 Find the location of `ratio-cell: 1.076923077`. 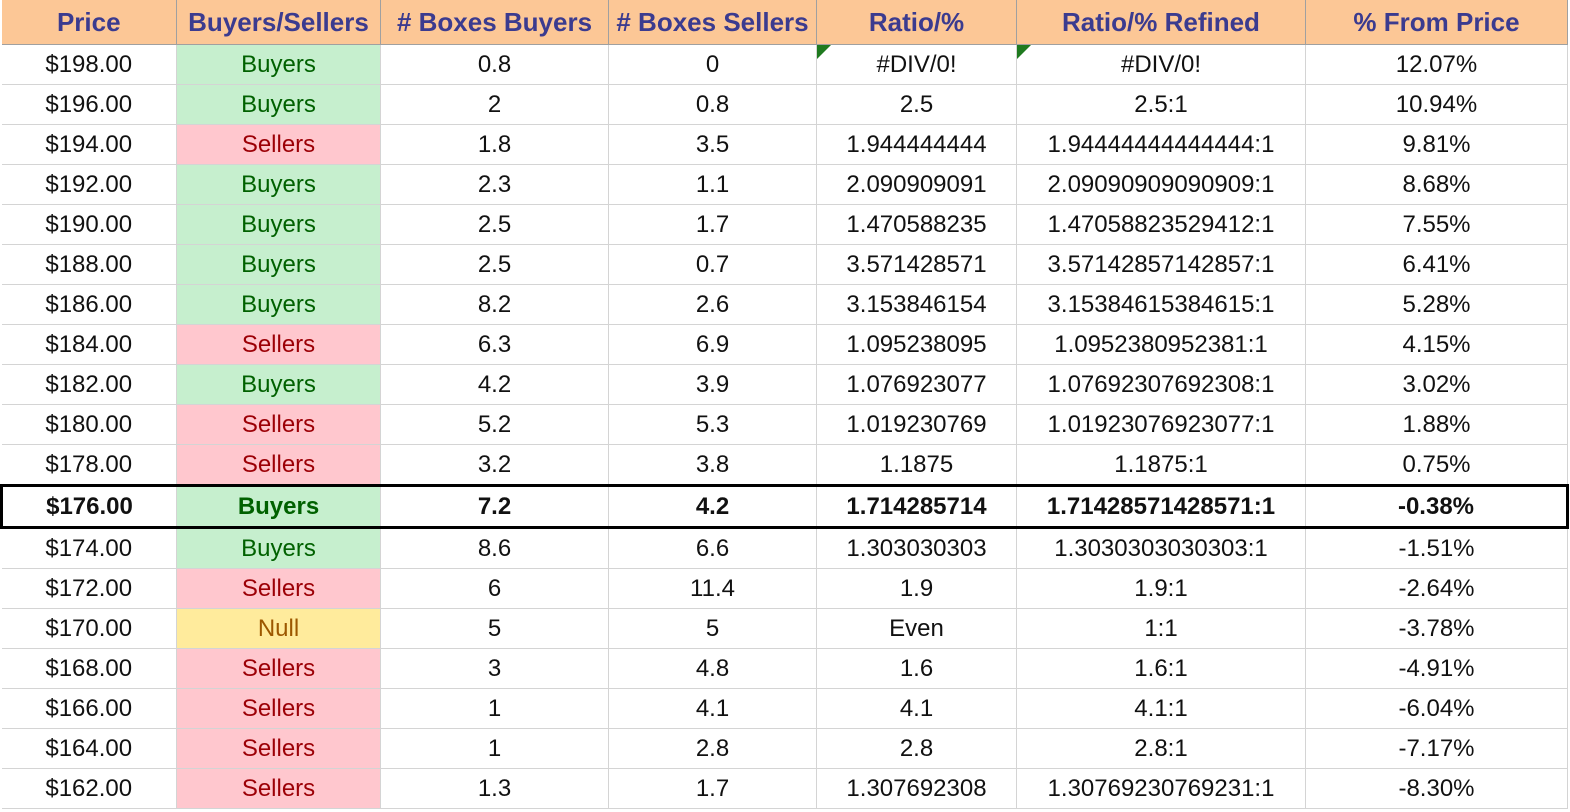

ratio-cell: 1.076923077 is located at coordinates (916, 384).